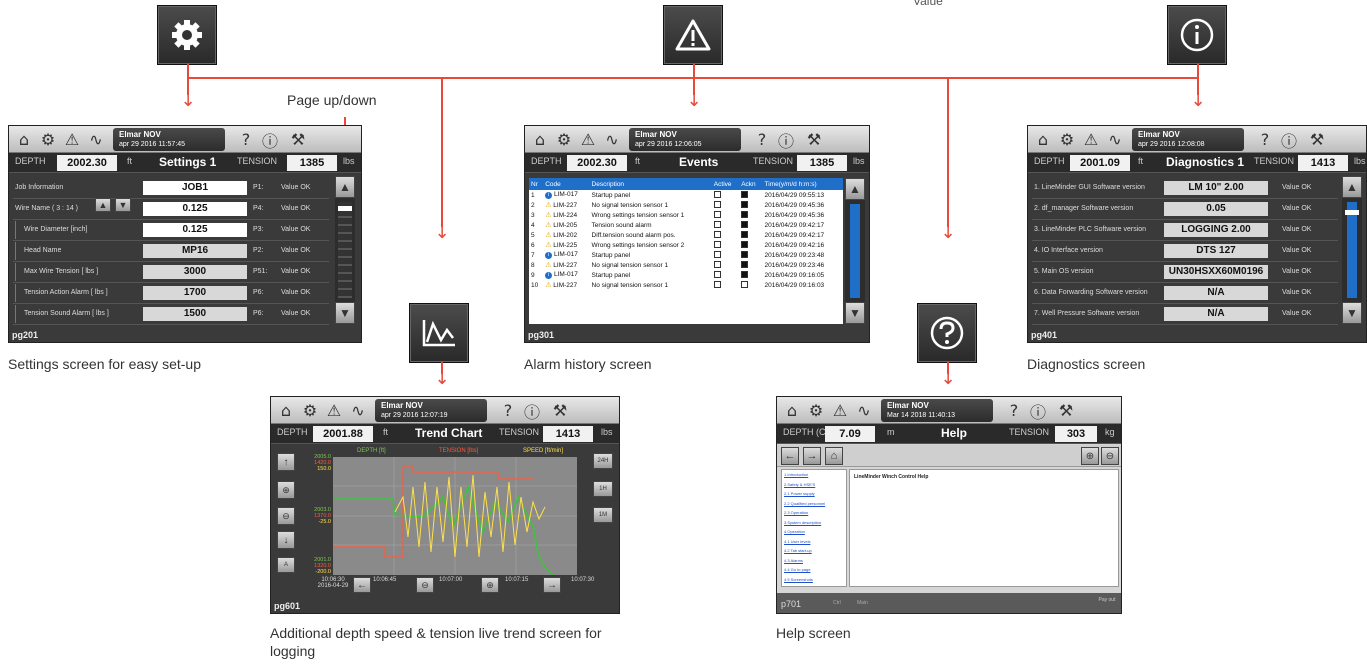 The width and height of the screenshot is (1367, 665). I want to click on toc-link: 4.1 User levels, so click(814, 542).